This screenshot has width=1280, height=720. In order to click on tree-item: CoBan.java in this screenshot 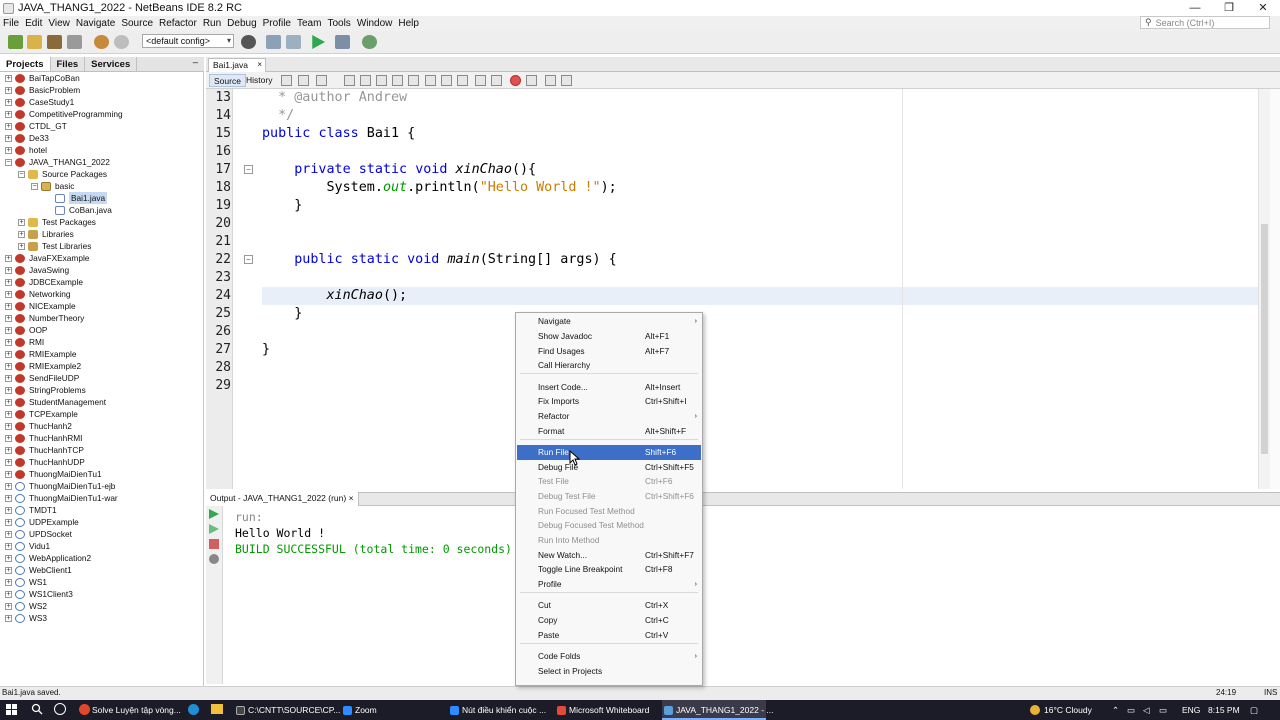, I will do `click(78, 210)`.